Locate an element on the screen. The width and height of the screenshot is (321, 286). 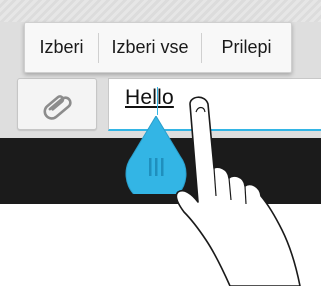
attach-button is located at coordinates (57, 104).